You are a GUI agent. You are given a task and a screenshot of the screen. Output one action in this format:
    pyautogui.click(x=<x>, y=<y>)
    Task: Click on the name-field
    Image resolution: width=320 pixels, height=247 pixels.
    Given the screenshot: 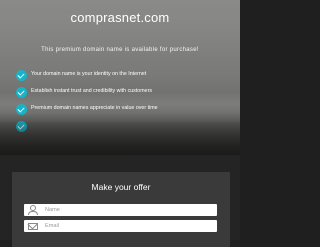 What is the action you would take?
    pyautogui.click(x=120, y=210)
    